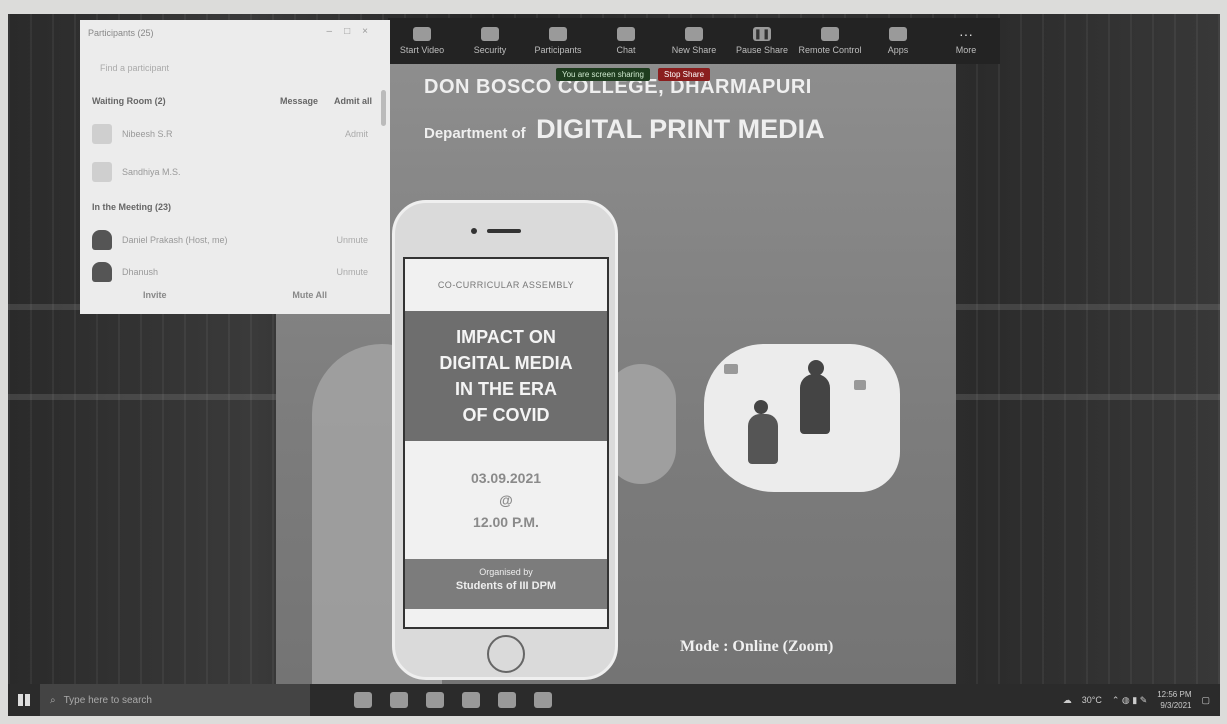 Image resolution: width=1227 pixels, height=724 pixels. Describe the element at coordinates (299, 101) in the screenshot. I see `message-button: Message` at that location.